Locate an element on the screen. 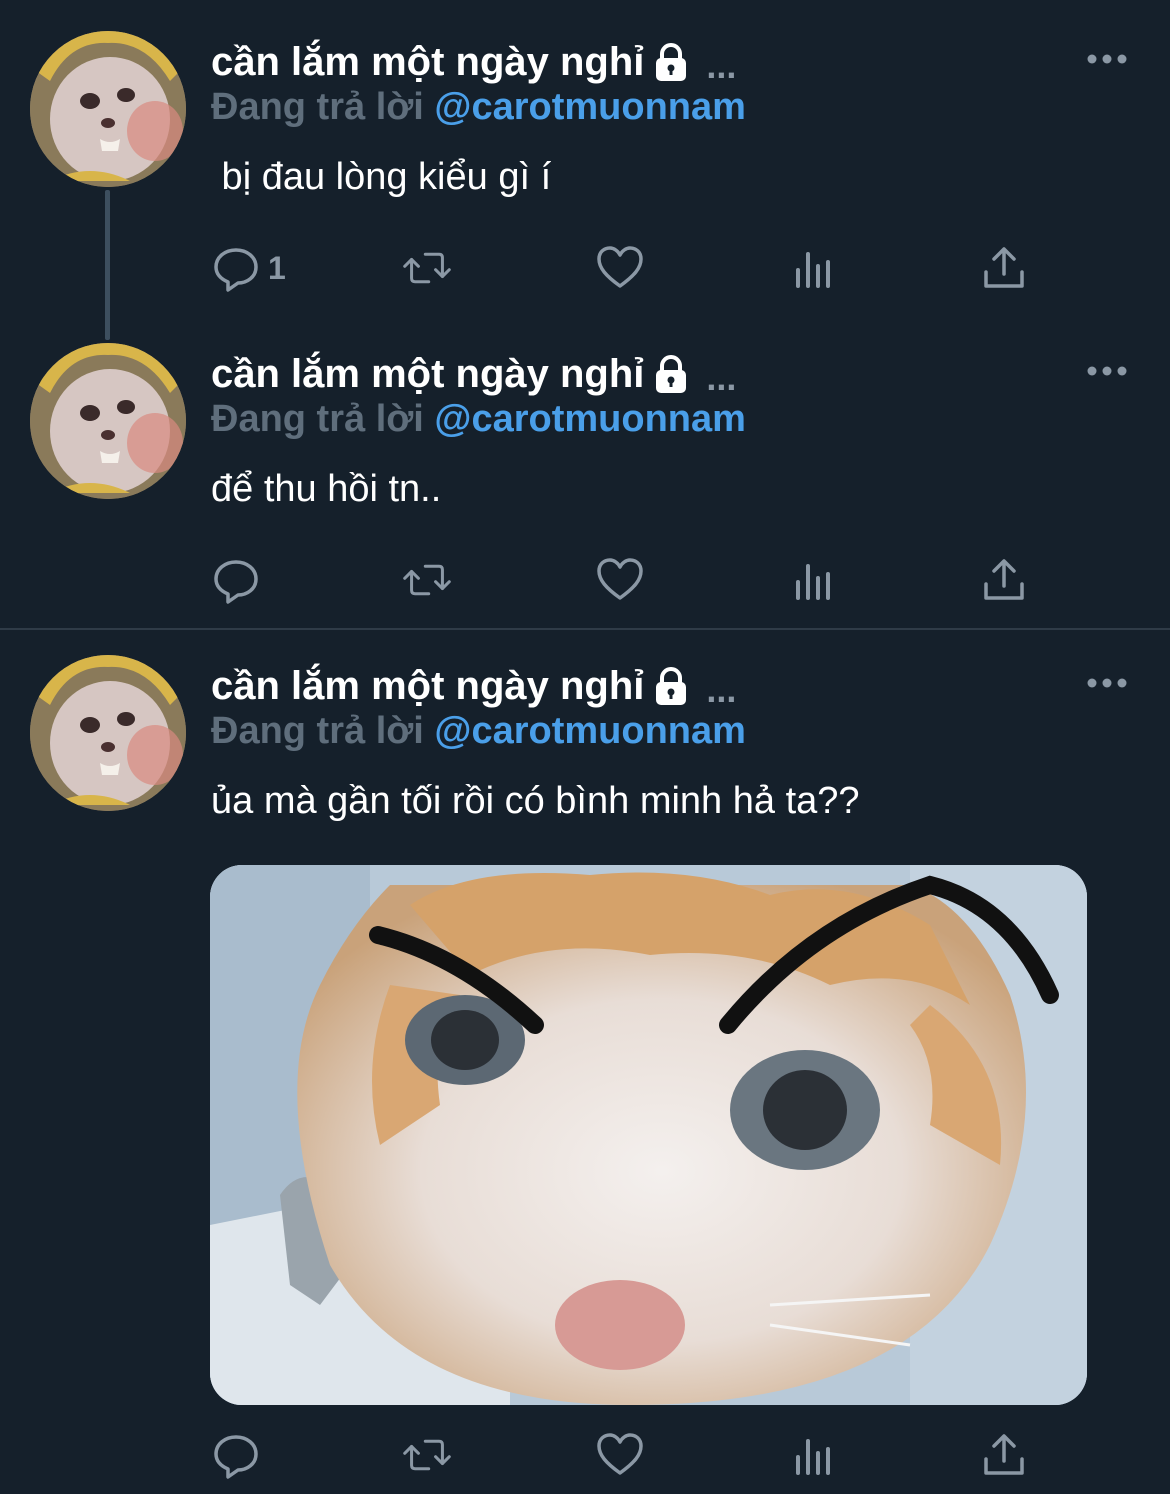 Image resolution: width=1170 pixels, height=1494 pixels. tweet-text: để thu hồi tn.. is located at coordinates (326, 489).